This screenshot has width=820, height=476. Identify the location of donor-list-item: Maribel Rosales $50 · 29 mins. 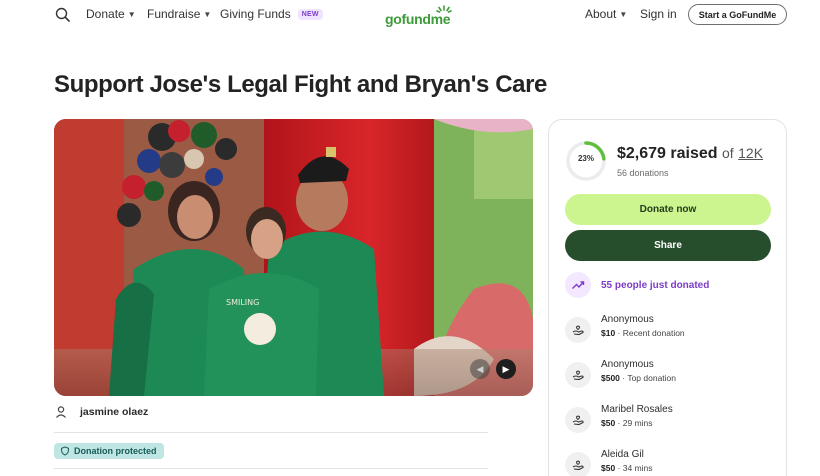
(619, 418).